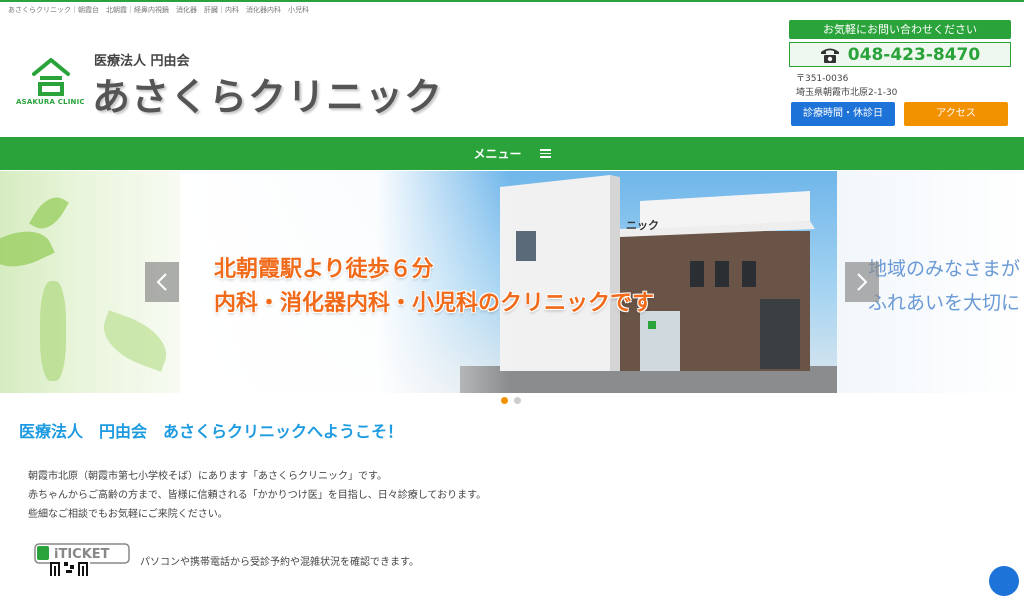 This screenshot has width=1024, height=596. Describe the element at coordinates (511, 400) in the screenshot. I see `slider-dots` at that location.